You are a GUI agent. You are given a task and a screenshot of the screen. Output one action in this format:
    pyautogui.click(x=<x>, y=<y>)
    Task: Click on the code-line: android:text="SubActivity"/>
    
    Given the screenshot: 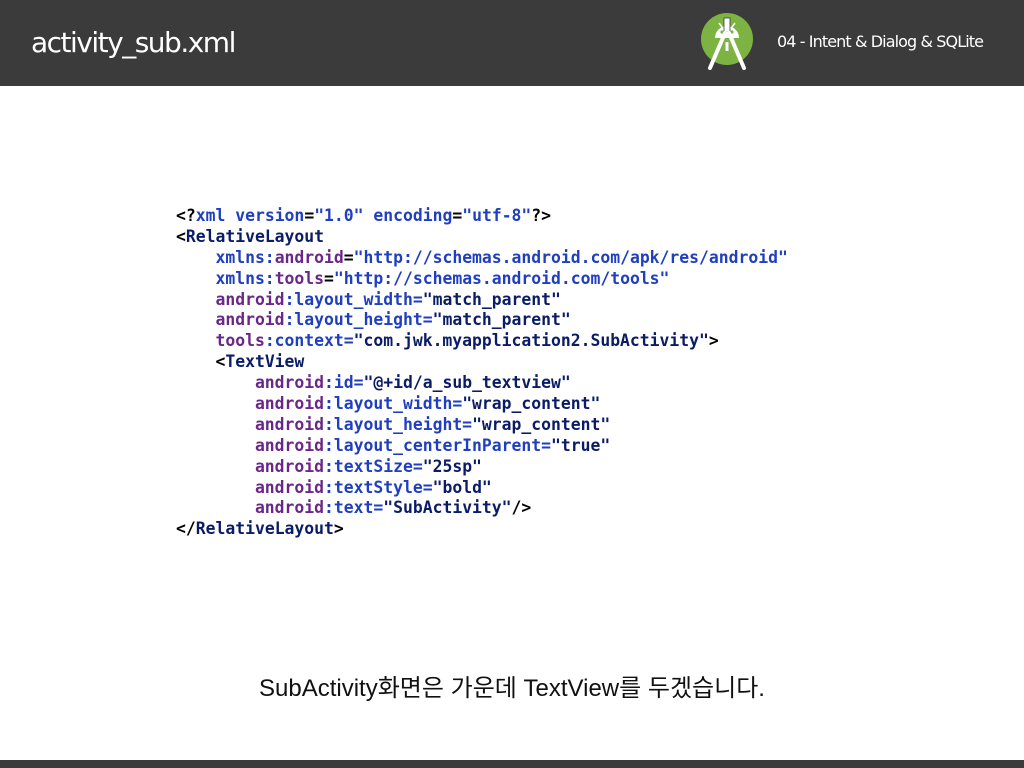 What is the action you would take?
    pyautogui.click(x=482, y=508)
    